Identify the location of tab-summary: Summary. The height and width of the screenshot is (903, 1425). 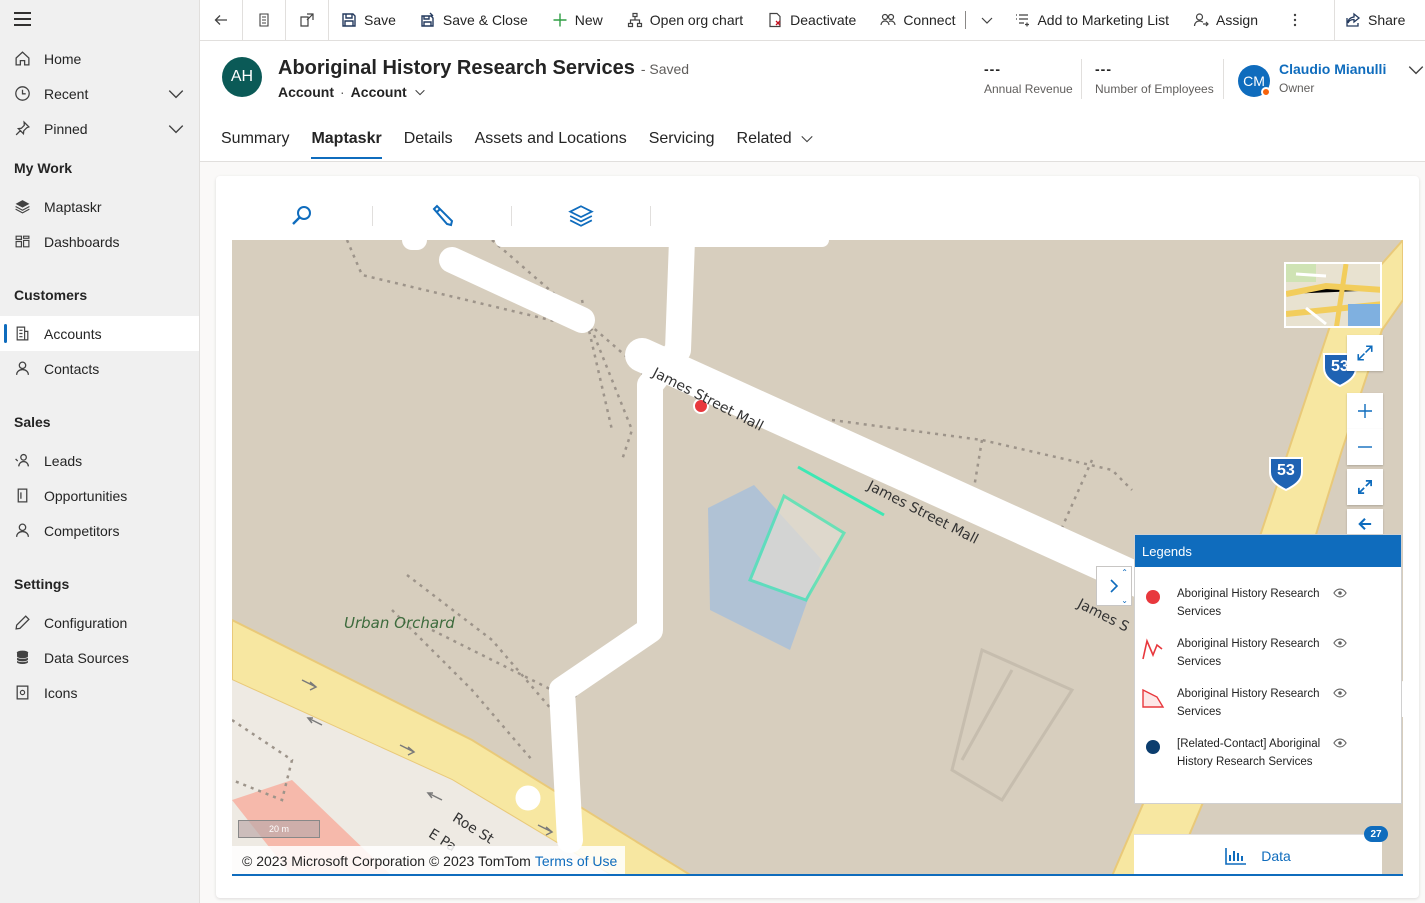
(255, 139).